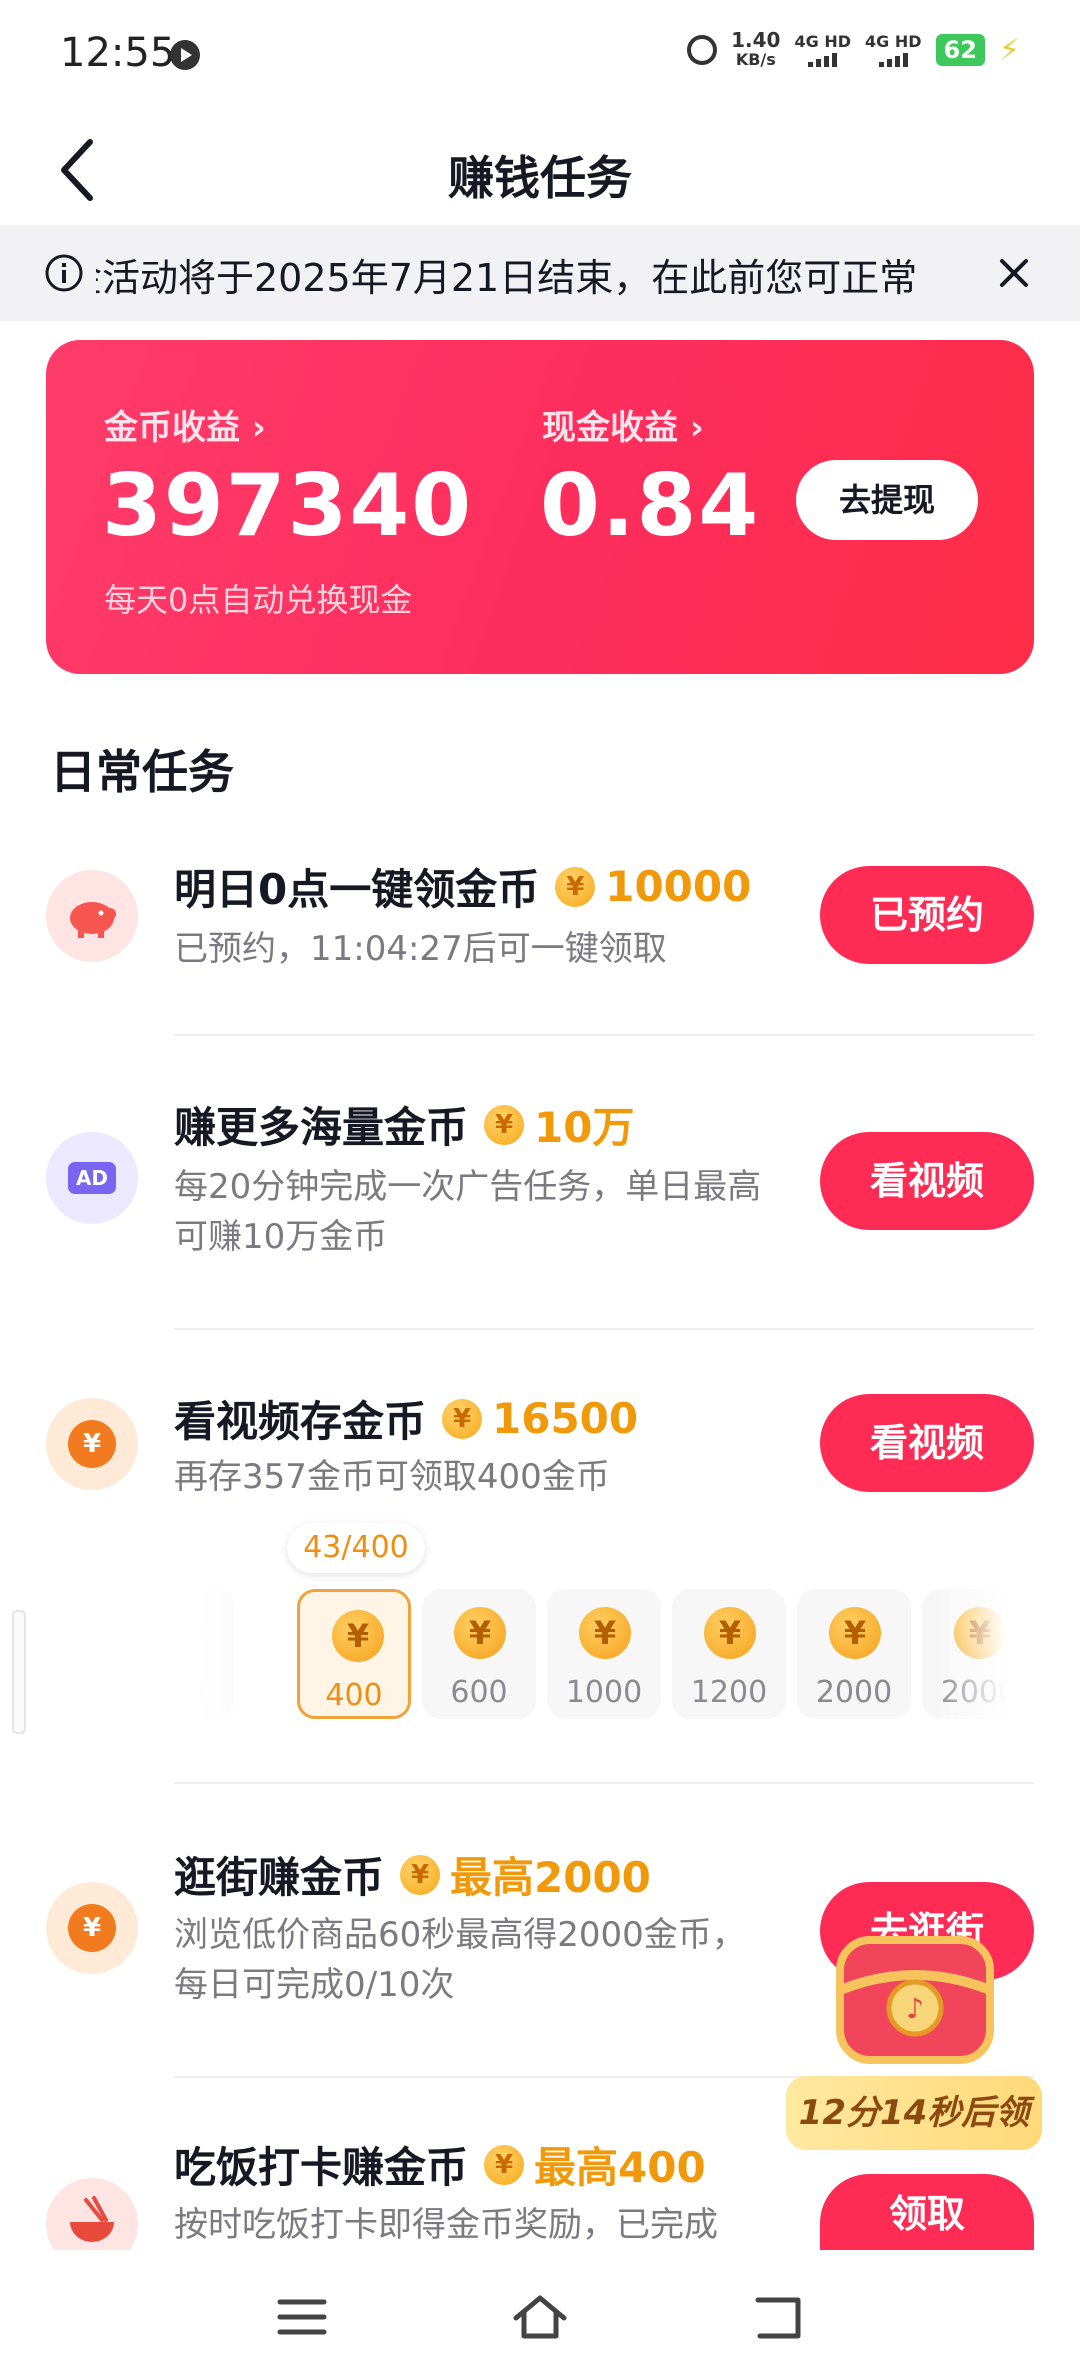 The width and height of the screenshot is (1080, 2376). I want to click on coin-step-amount: 600, so click(479, 1692).